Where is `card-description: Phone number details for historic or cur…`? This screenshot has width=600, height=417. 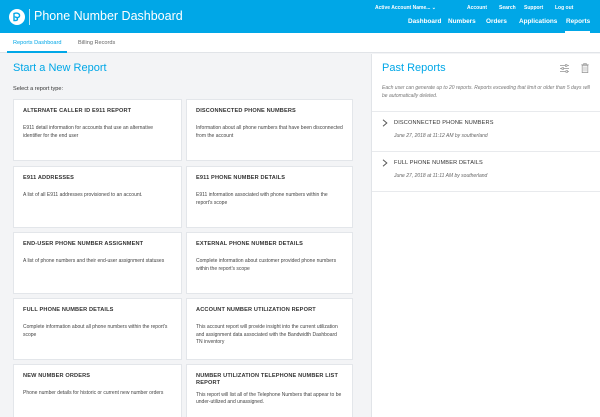
card-description: Phone number details for historic or cur… is located at coordinates (93, 393).